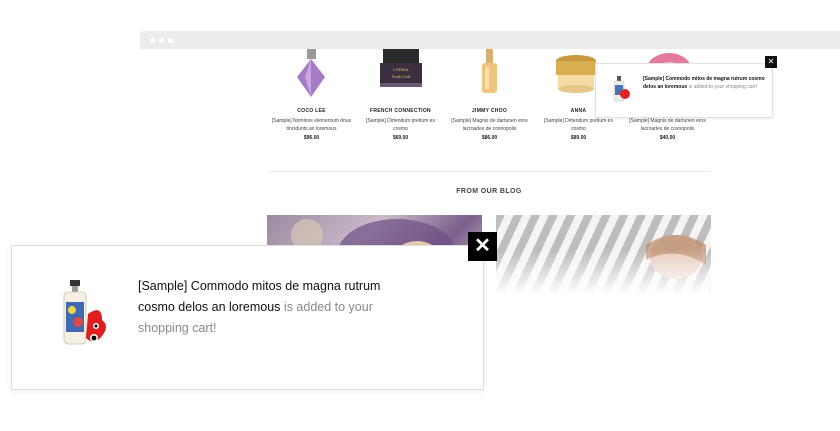 The width and height of the screenshot is (840, 431). I want to click on product-price: $89.00, so click(578, 138).